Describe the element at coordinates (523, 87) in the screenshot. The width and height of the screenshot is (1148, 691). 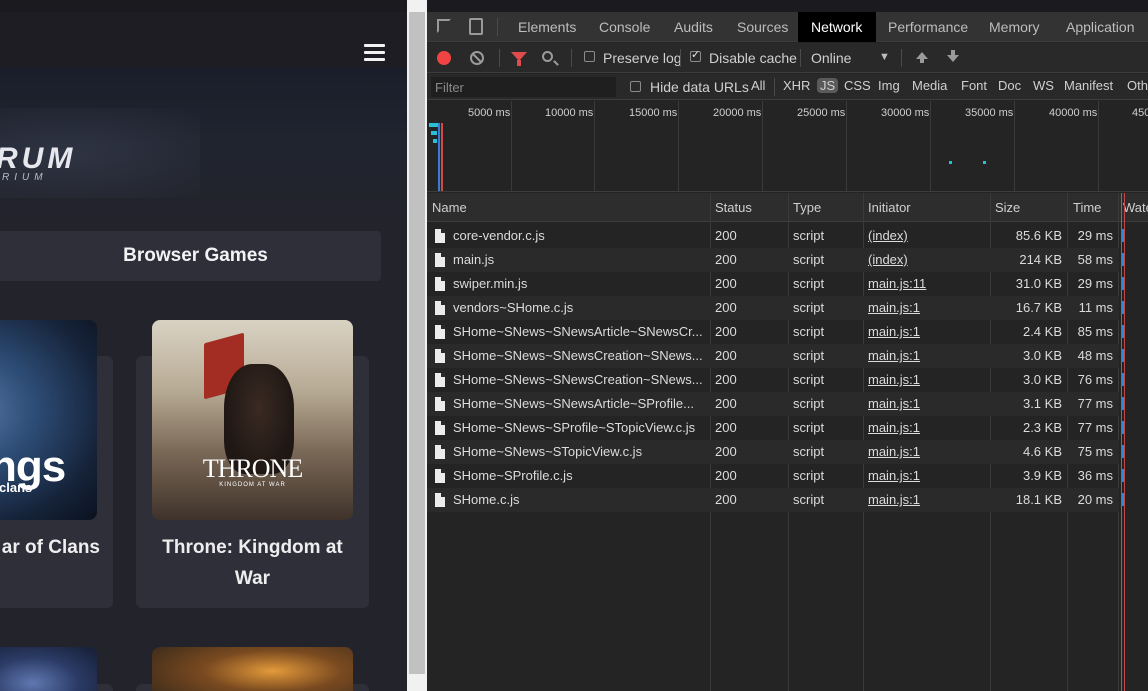
I see `filter-input` at that location.